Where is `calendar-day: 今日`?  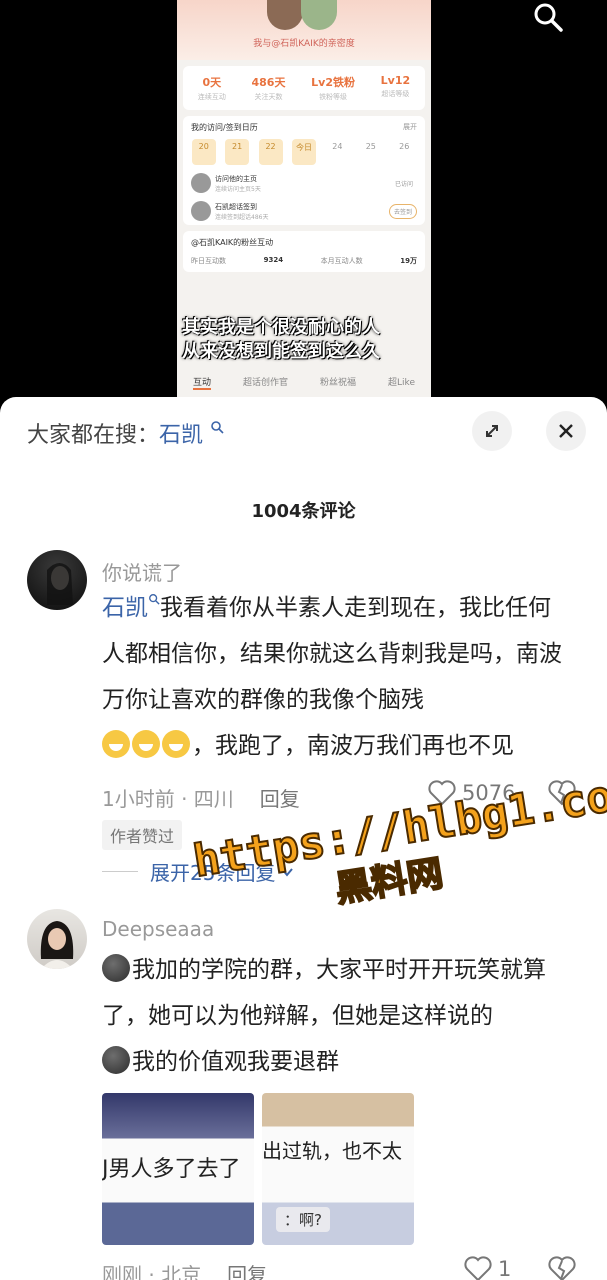 calendar-day: 今日 is located at coordinates (303, 152).